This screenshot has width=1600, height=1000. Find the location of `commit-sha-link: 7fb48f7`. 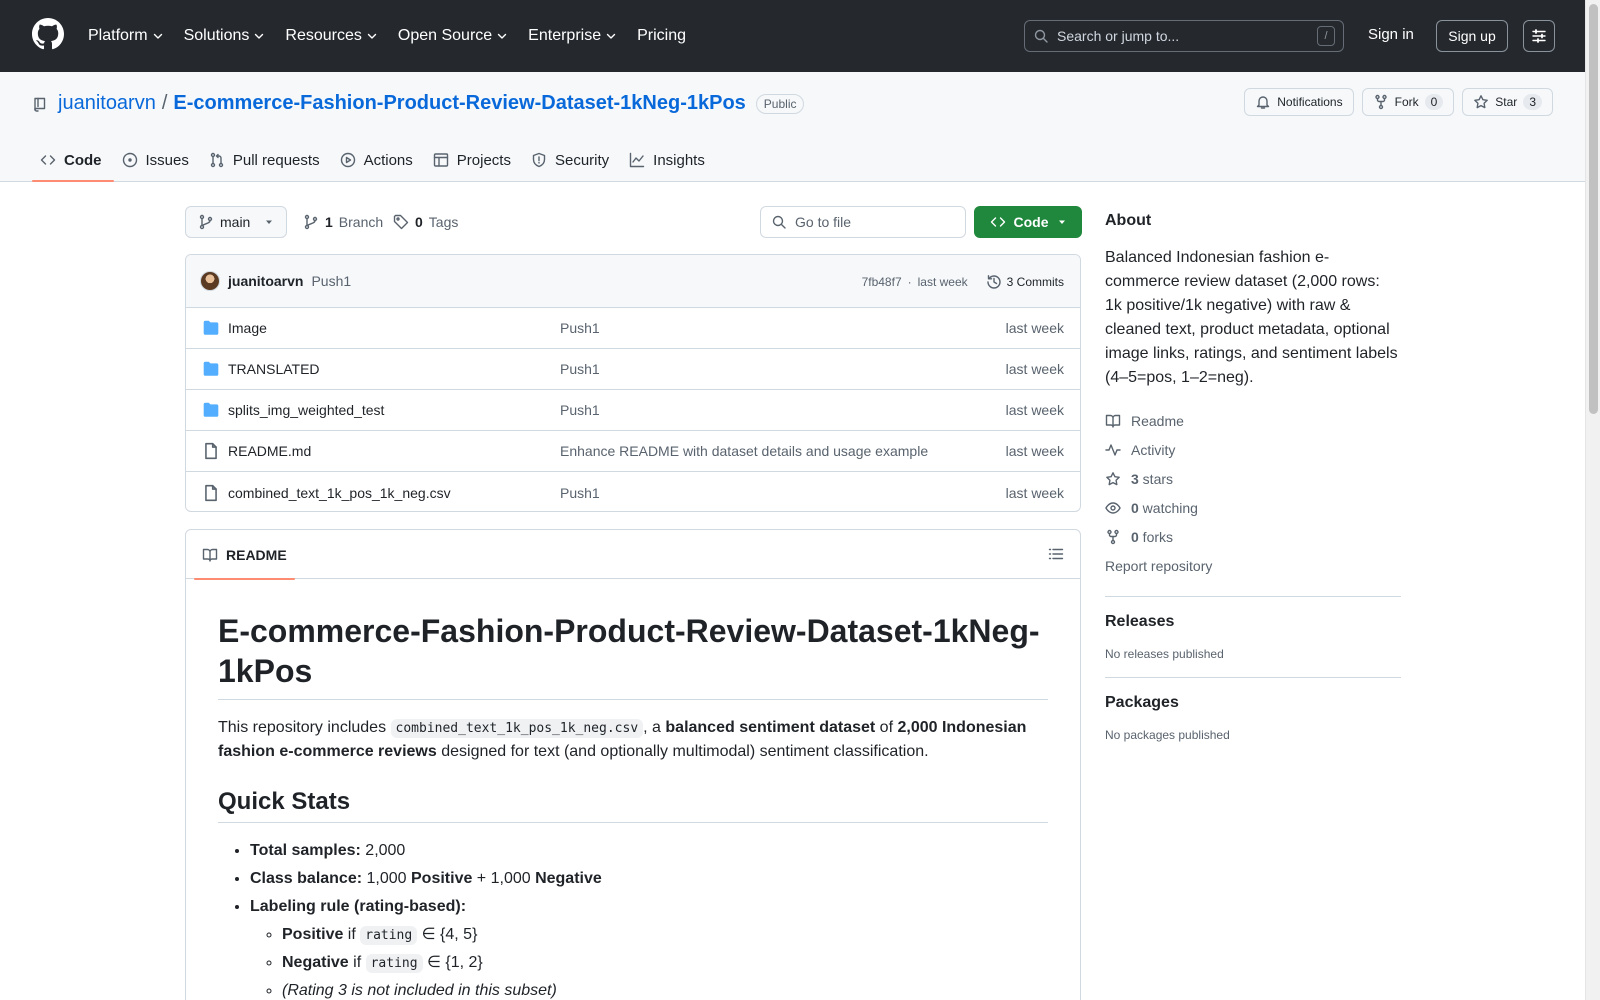

commit-sha-link: 7fb48f7 is located at coordinates (882, 282).